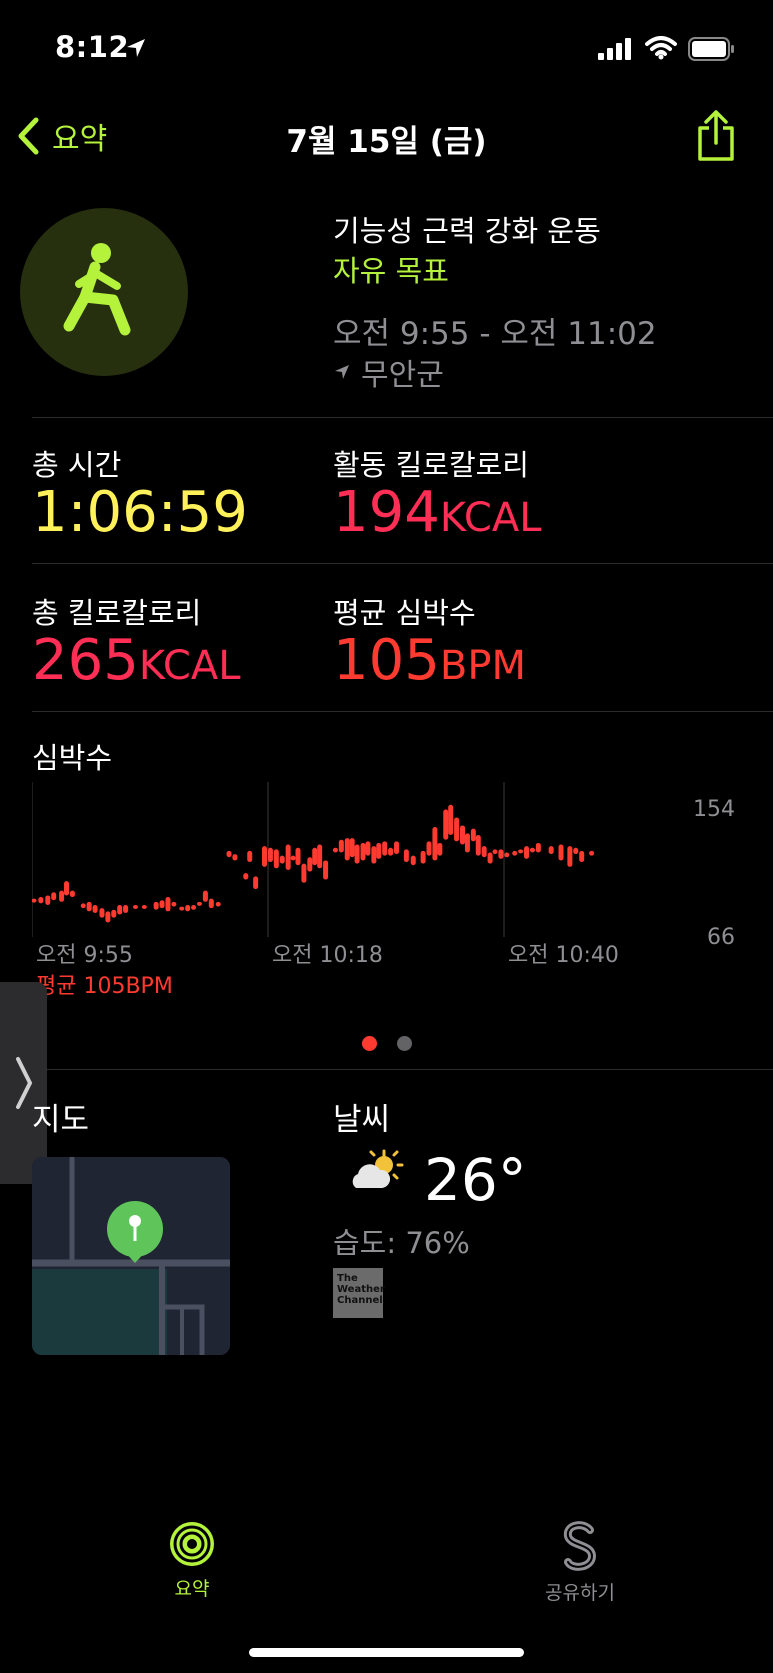  What do you see at coordinates (376, 1172) in the screenshot?
I see `partly-sunny-icon` at bounding box center [376, 1172].